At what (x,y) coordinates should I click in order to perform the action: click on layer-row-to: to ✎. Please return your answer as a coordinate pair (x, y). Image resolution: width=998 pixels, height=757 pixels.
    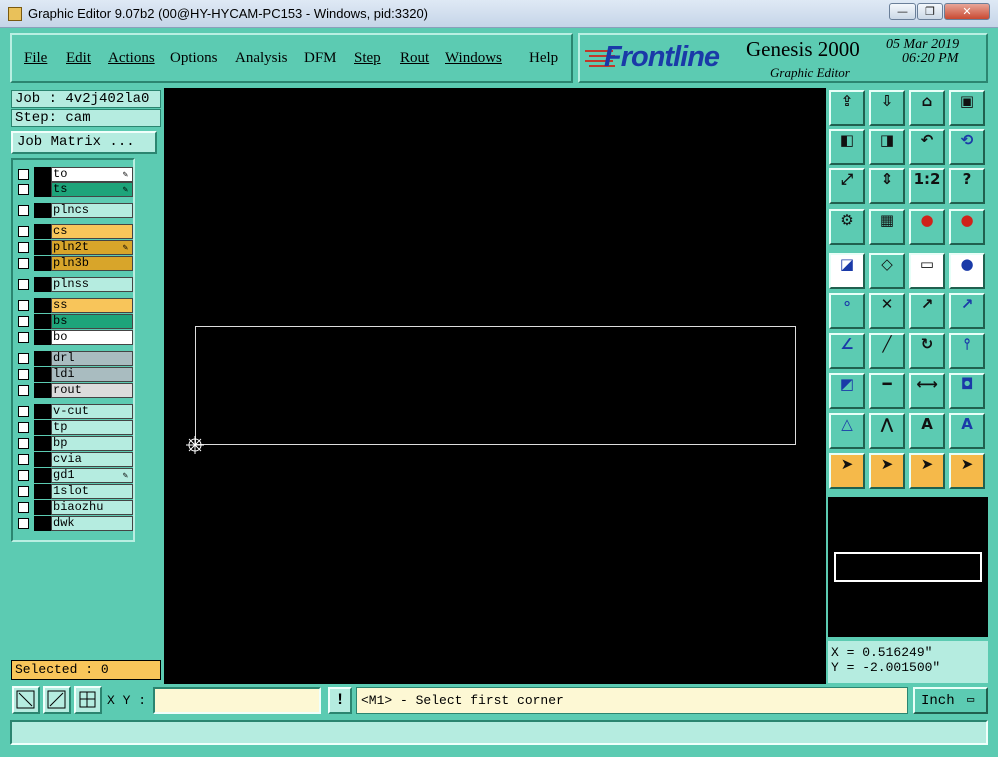
    Looking at the image, I should click on (76, 174).